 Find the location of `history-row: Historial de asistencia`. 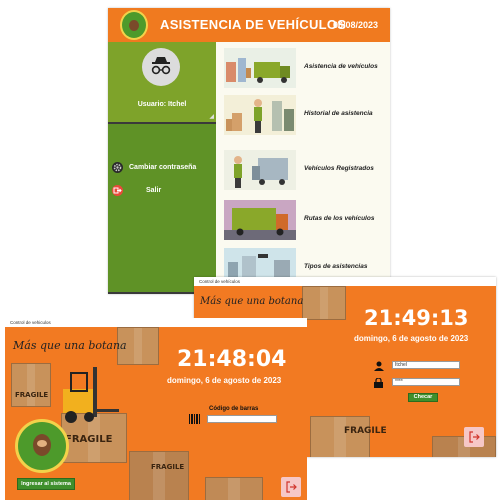

history-row: Historial de asistencia is located at coordinates (307, 115).